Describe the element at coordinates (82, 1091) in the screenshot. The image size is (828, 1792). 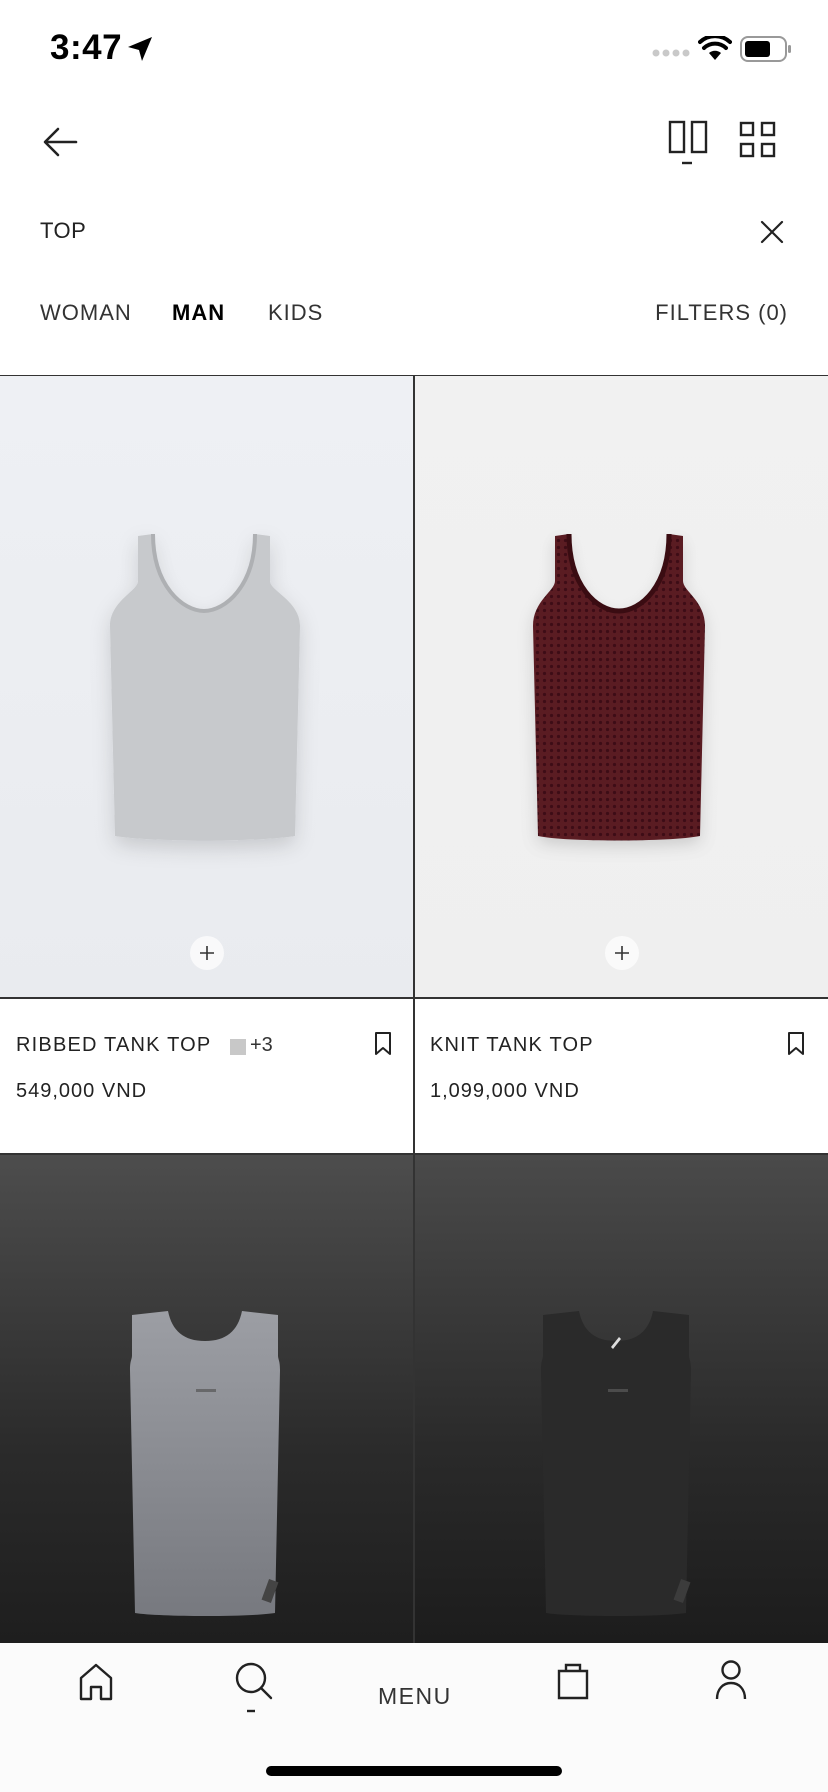
I see `product-price: 549,000 VND` at that location.